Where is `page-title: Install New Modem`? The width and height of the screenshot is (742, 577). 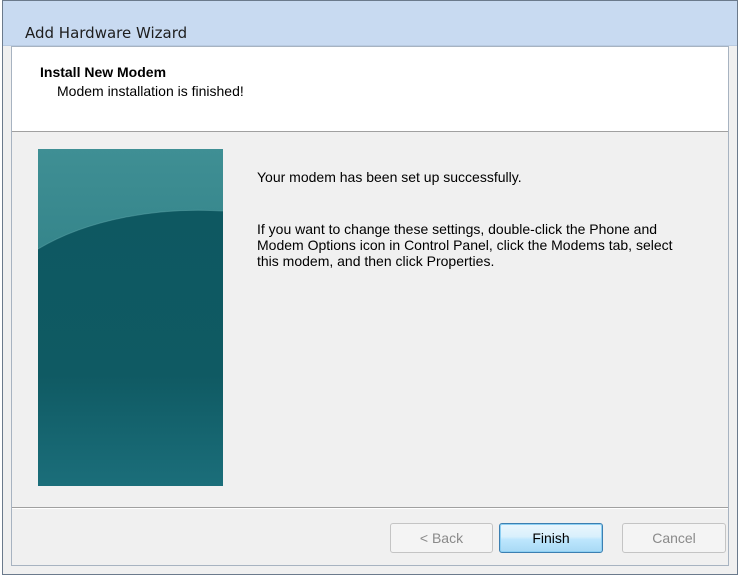 page-title: Install New Modem is located at coordinates (103, 72).